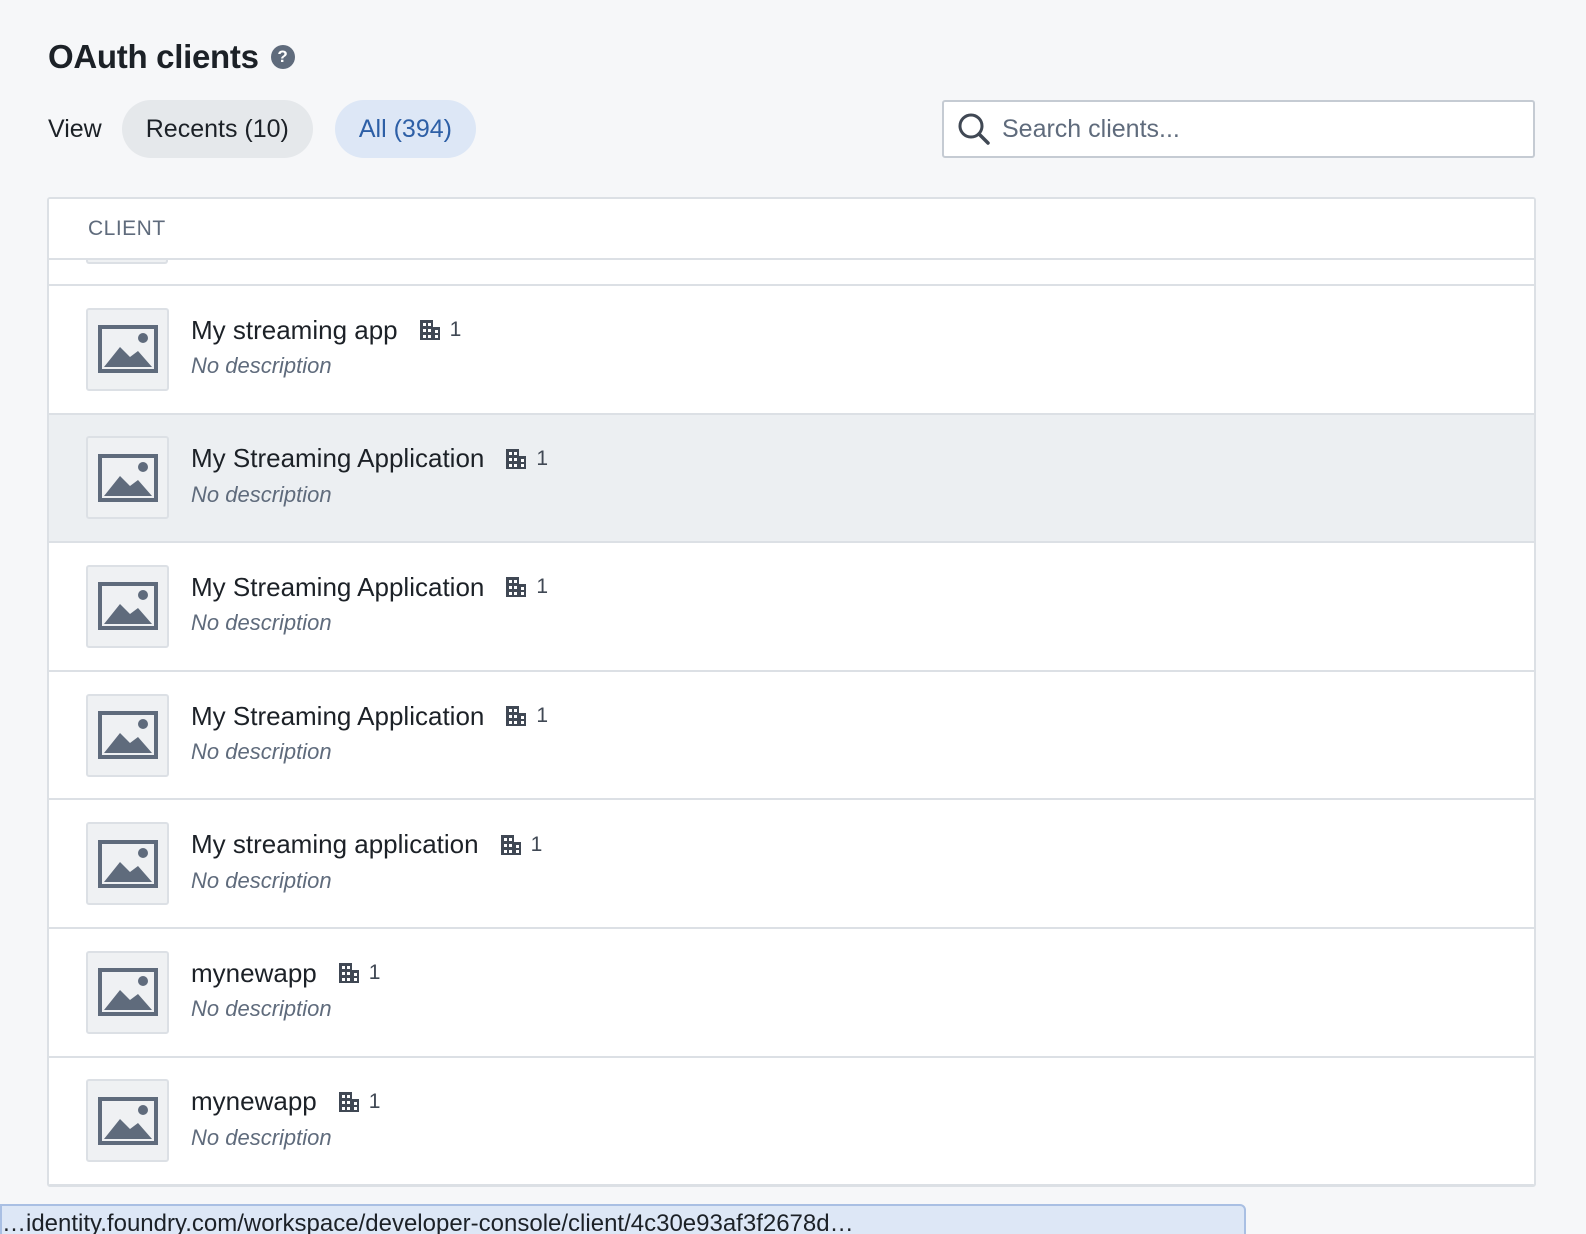  What do you see at coordinates (791, 229) in the screenshot?
I see `column-header-client: CLIENT` at bounding box center [791, 229].